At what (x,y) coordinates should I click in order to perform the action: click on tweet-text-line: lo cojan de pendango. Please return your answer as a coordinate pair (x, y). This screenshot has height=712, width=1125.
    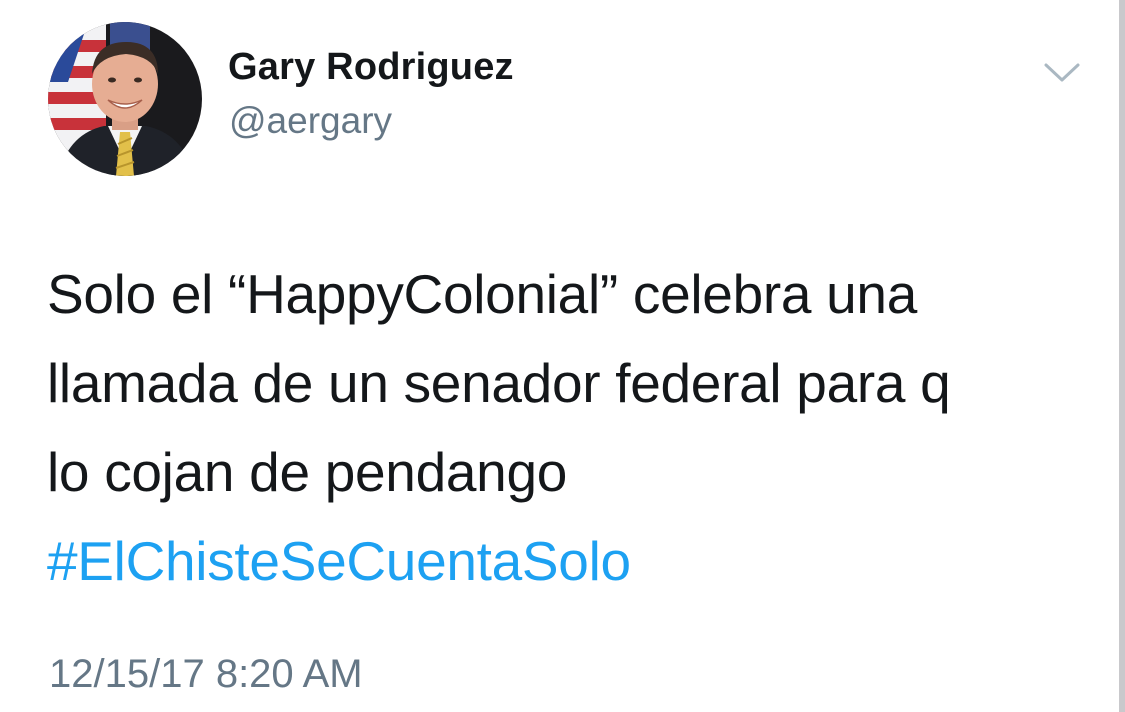
    Looking at the image, I should click on (307, 472).